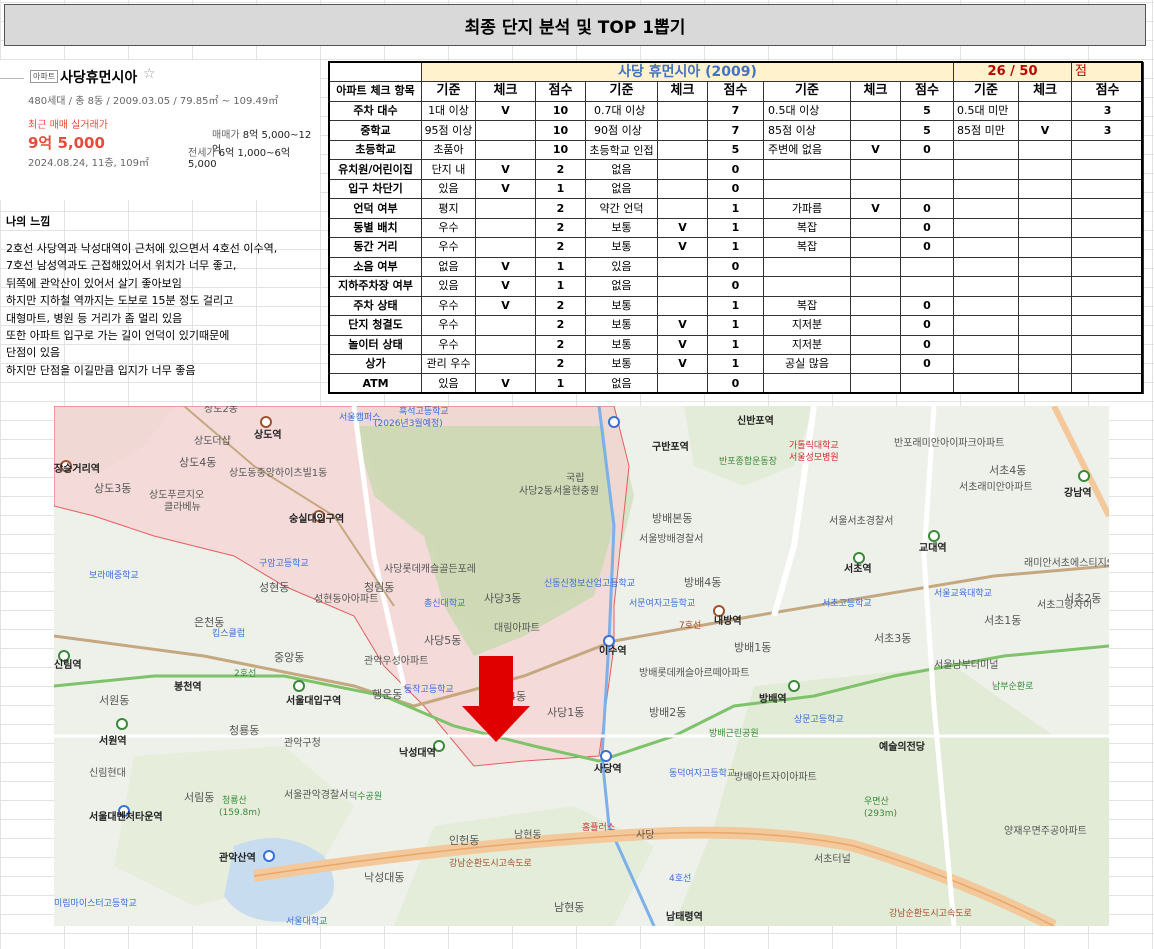  What do you see at coordinates (448, 208) in the screenshot?
I see `table-cell: 평지` at bounding box center [448, 208].